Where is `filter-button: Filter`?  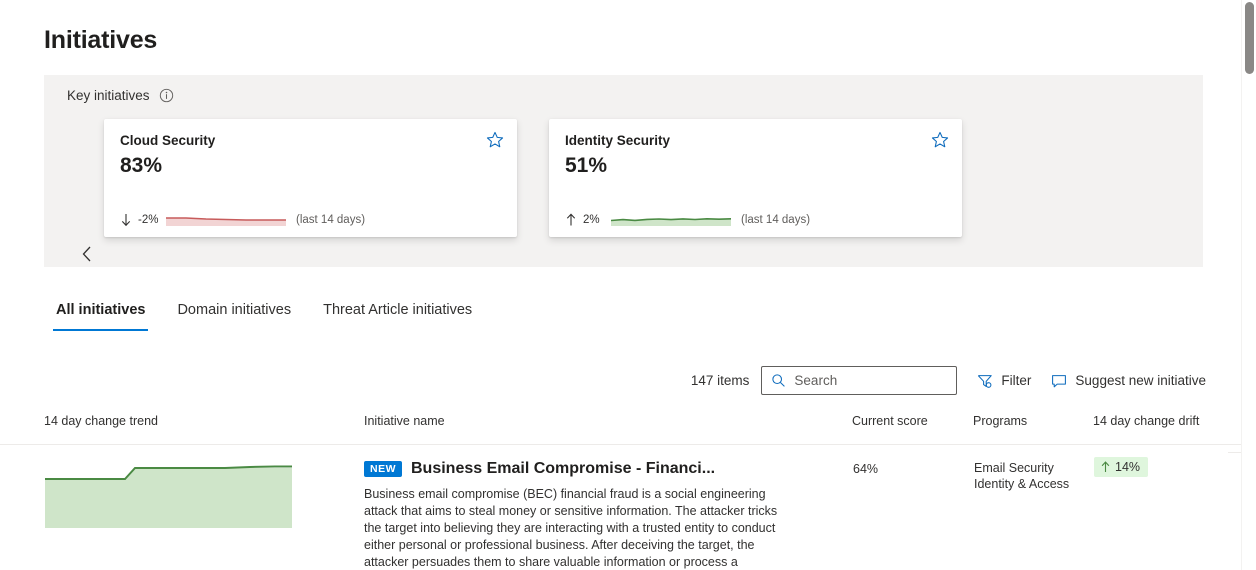
filter-button: Filter is located at coordinates (1004, 381).